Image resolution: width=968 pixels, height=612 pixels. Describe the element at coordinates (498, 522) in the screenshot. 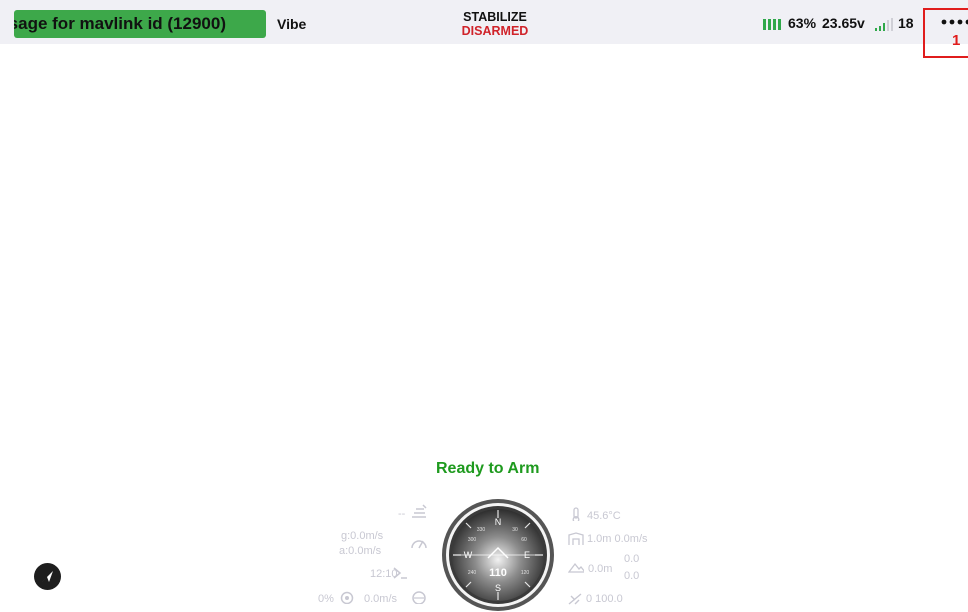

I see `compass-north-label: N` at that location.